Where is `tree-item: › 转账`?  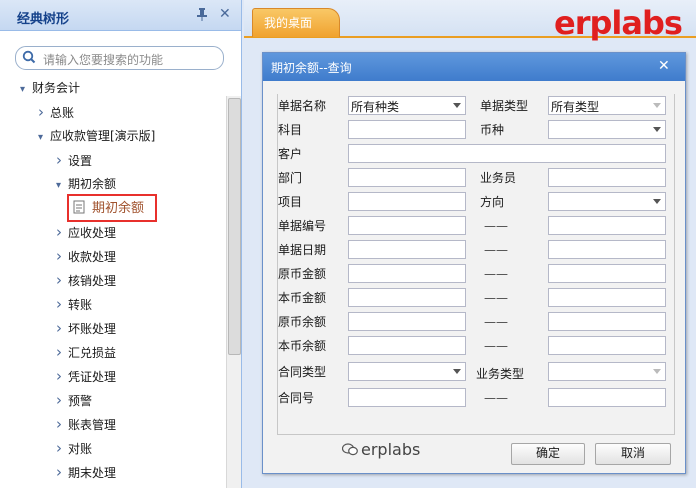
tree-item: › 转账 is located at coordinates (74, 304).